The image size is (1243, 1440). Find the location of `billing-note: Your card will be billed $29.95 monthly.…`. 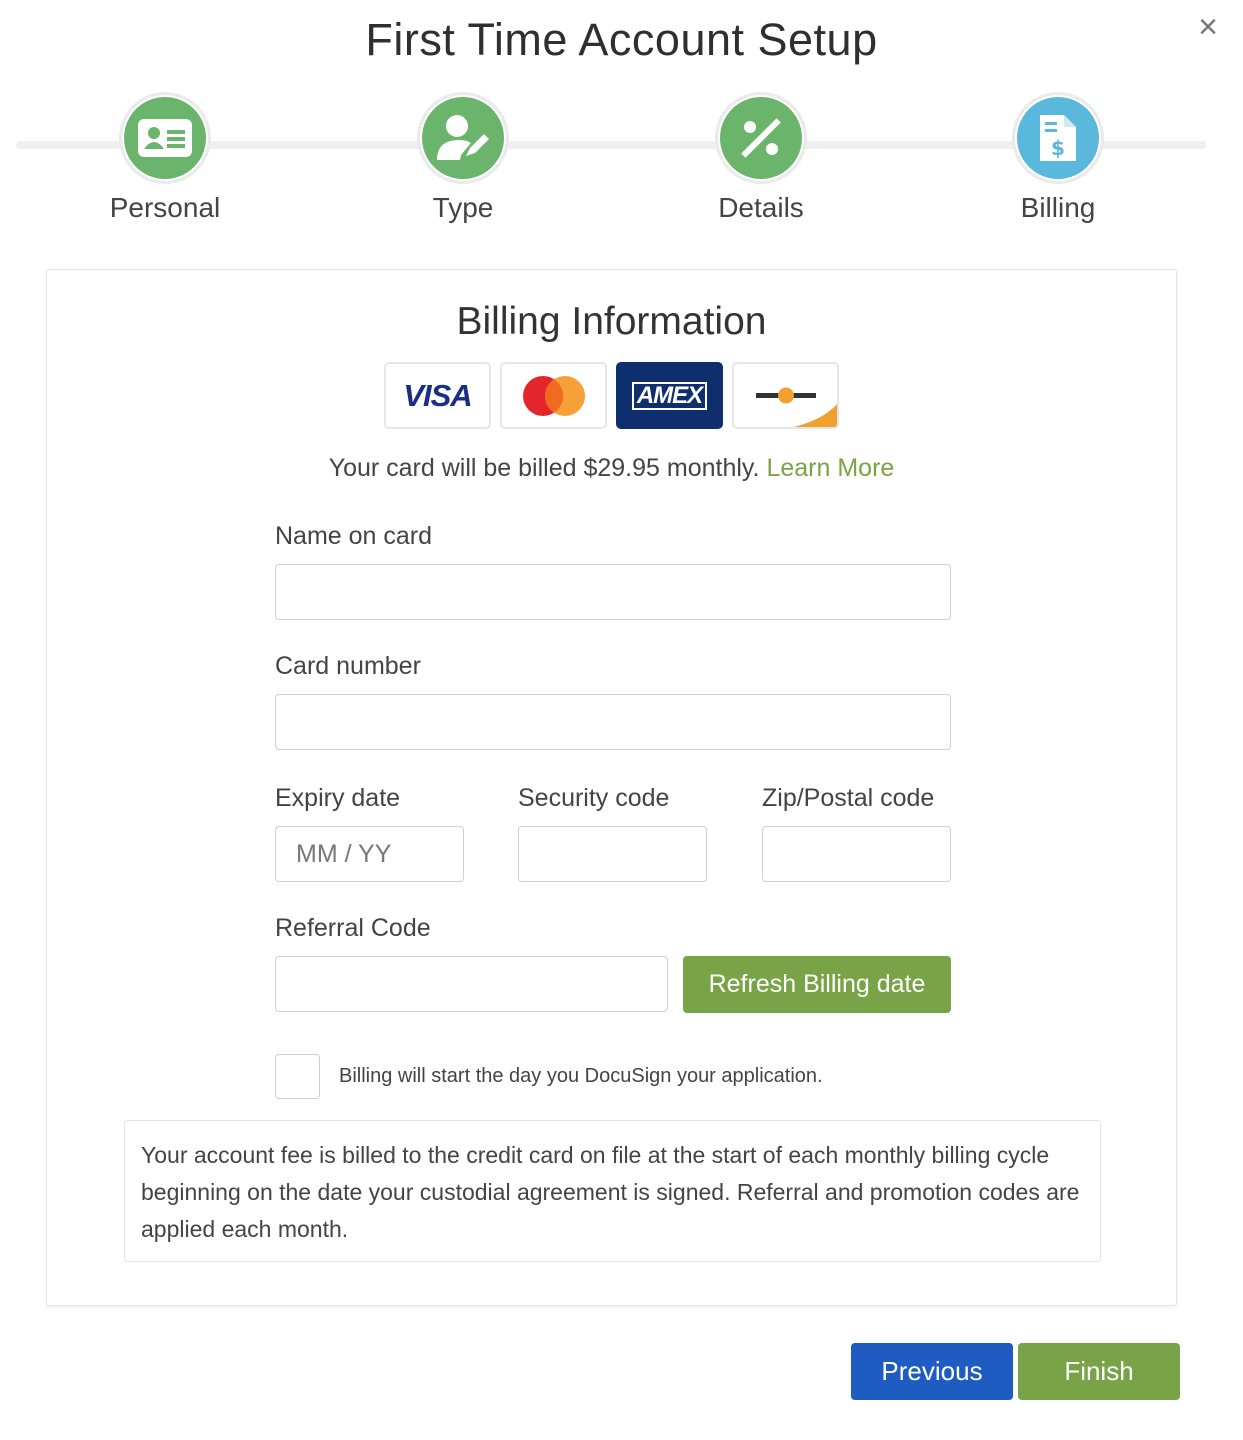

billing-note: Your card will be billed $29.95 monthly.… is located at coordinates (611, 468).